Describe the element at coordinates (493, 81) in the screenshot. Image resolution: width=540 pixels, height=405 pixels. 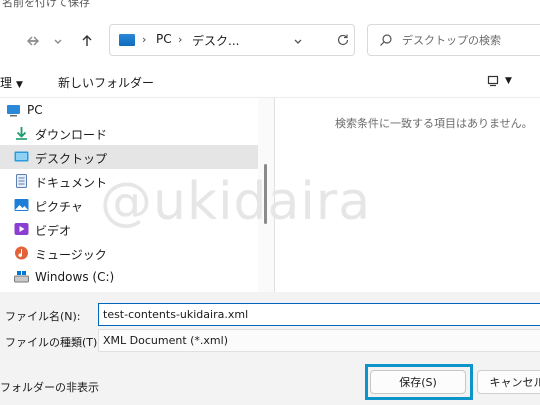
I see `view-icon` at that location.